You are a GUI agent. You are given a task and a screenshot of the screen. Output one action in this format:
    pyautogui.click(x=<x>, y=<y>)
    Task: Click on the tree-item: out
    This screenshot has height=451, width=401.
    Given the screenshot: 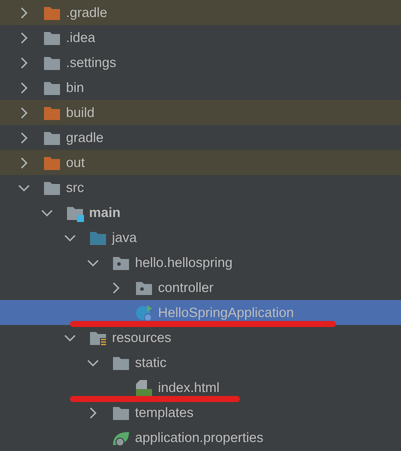 What is the action you would take?
    pyautogui.click(x=200, y=162)
    